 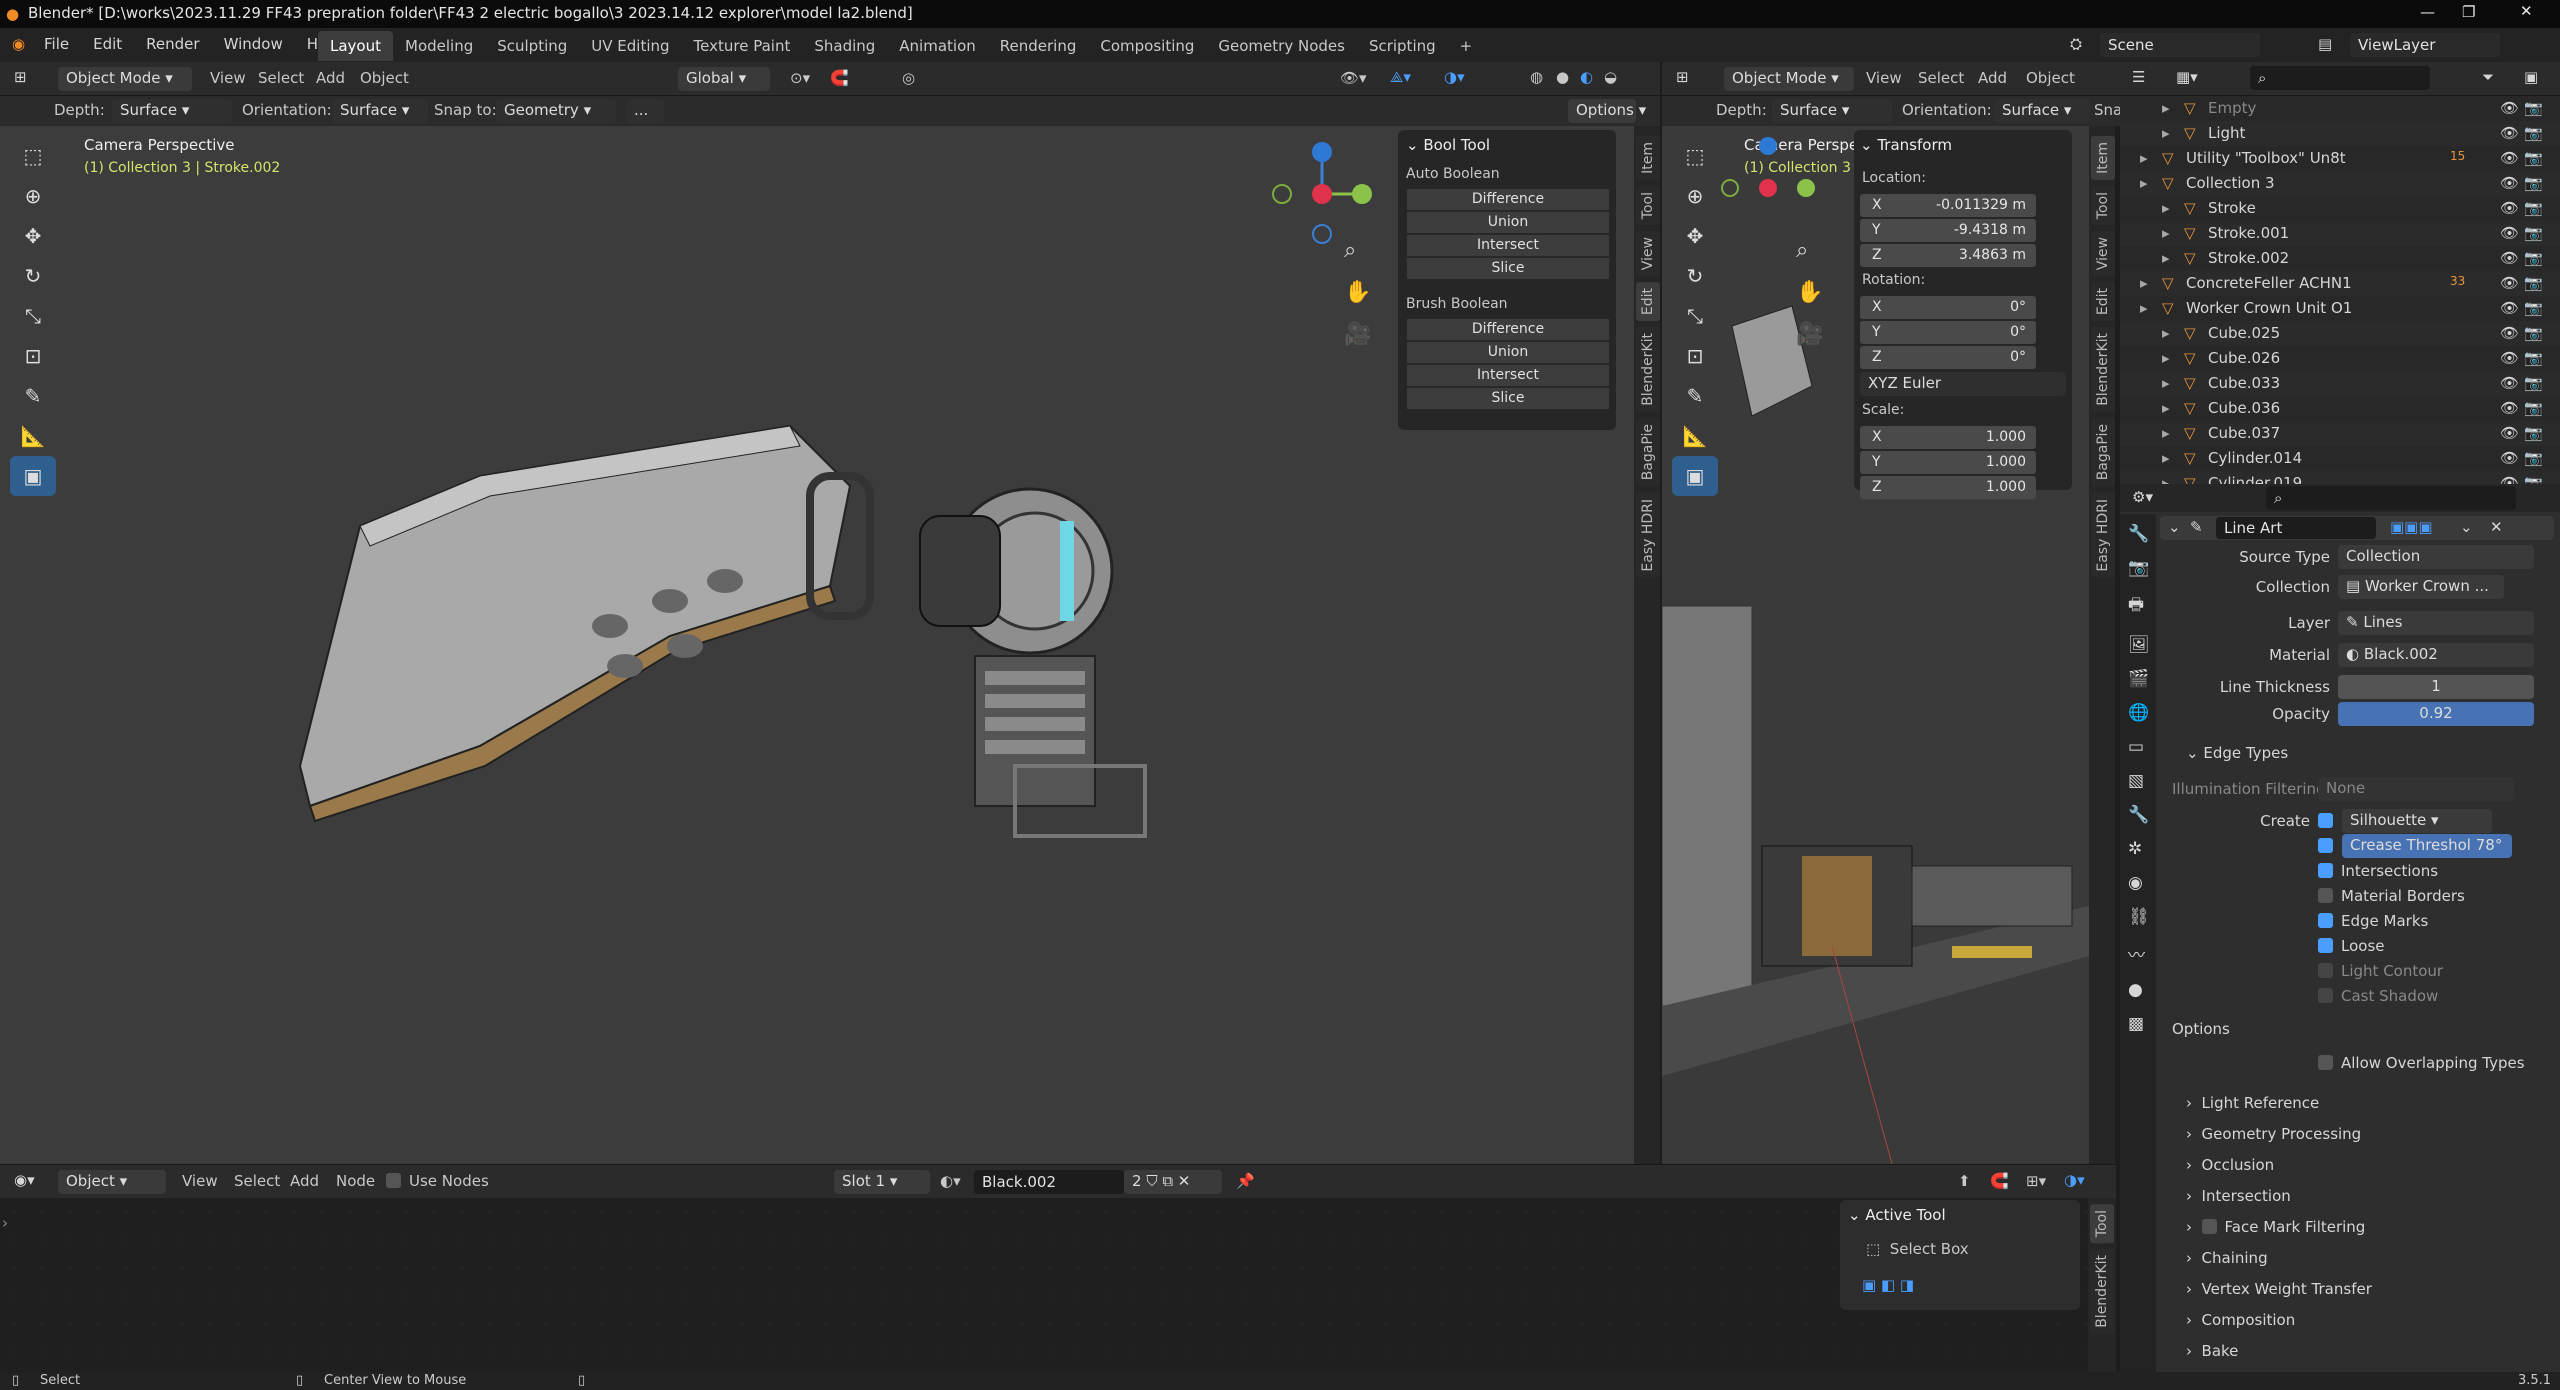 What do you see at coordinates (2138, 77) in the screenshot?
I see `outliner-editor-icon: ☰` at bounding box center [2138, 77].